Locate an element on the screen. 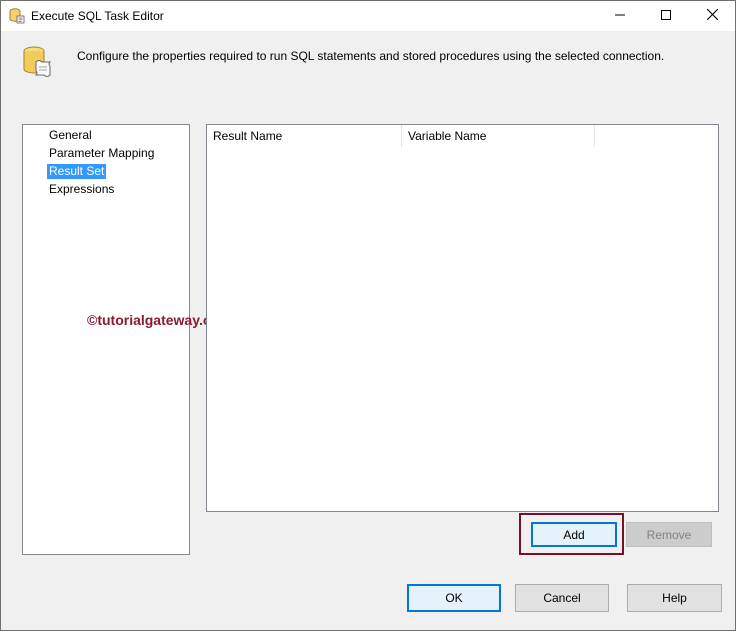  close-icon is located at coordinates (712, 15).